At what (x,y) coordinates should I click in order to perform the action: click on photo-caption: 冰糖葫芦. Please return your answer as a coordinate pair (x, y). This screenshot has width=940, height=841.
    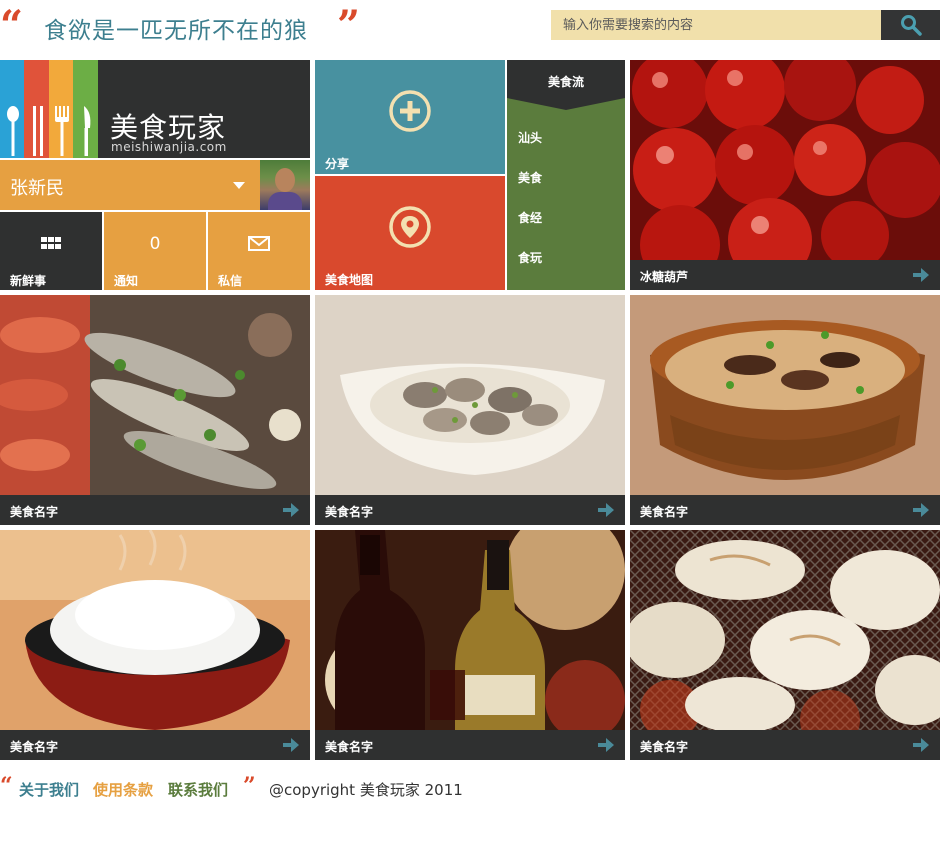
    Looking at the image, I should click on (664, 277).